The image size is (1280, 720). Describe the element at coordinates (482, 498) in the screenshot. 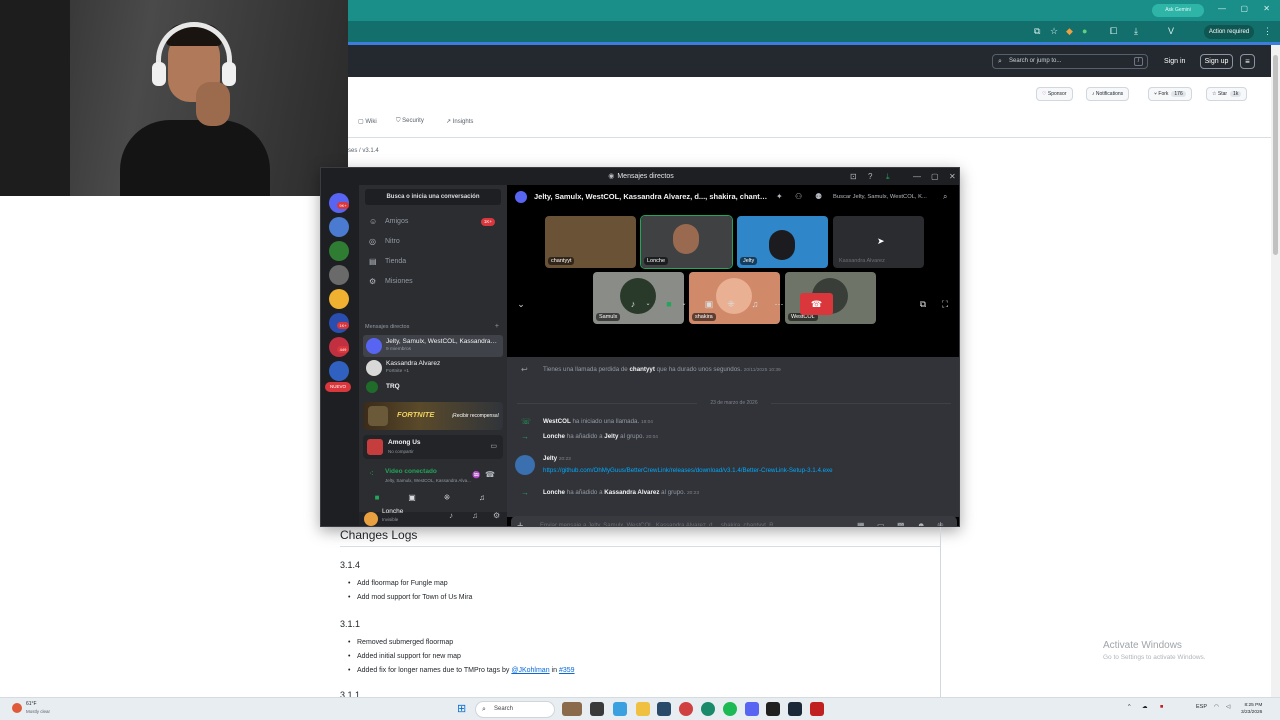

I see `soundboard-button: ♫` at that location.